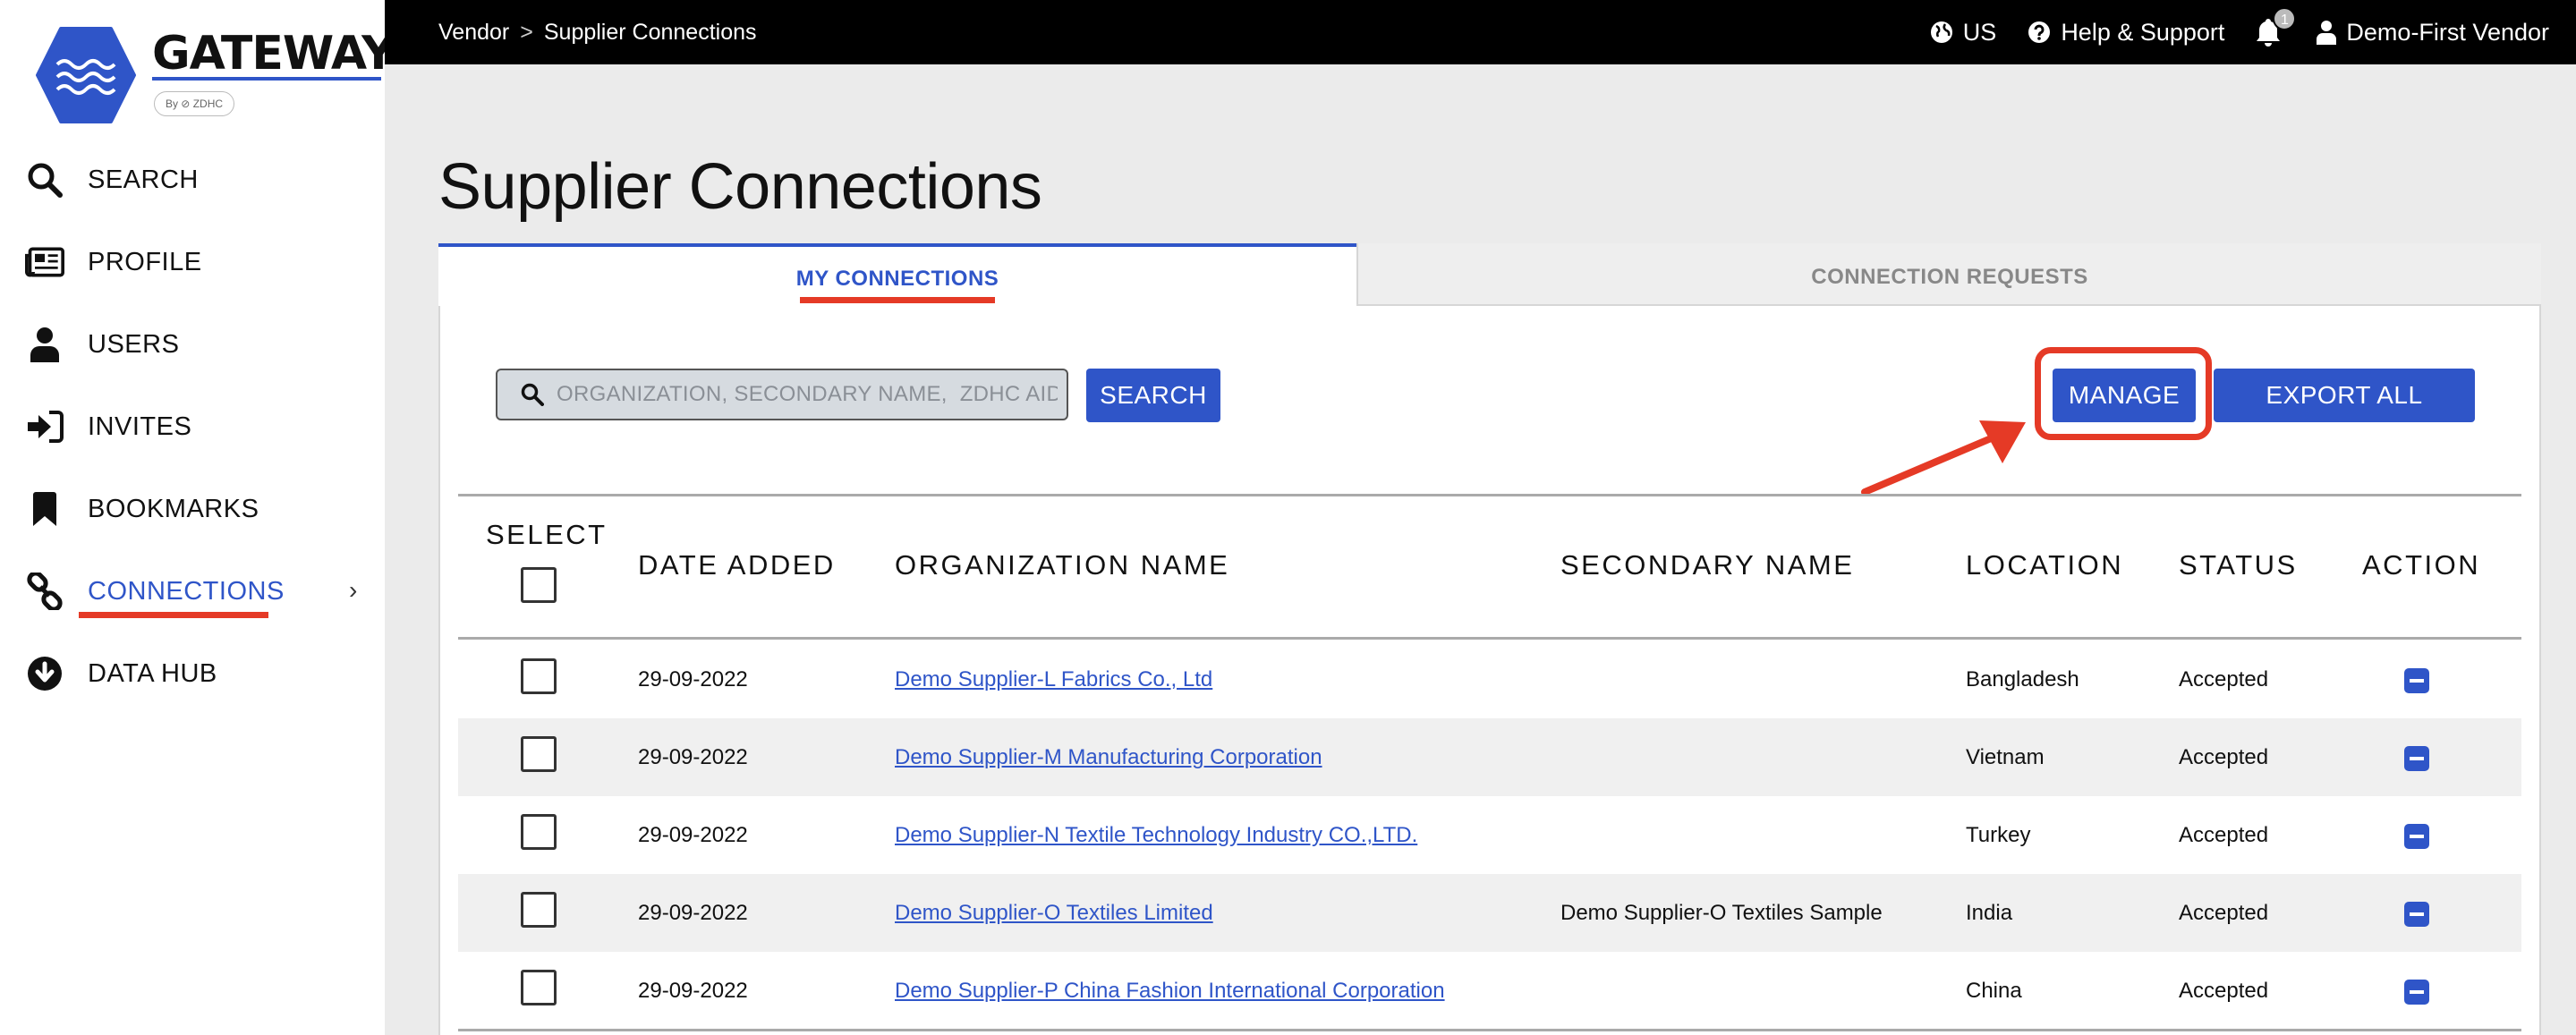 The height and width of the screenshot is (1035, 2576). I want to click on user-menu: Demo-First Vendor, so click(2432, 33).